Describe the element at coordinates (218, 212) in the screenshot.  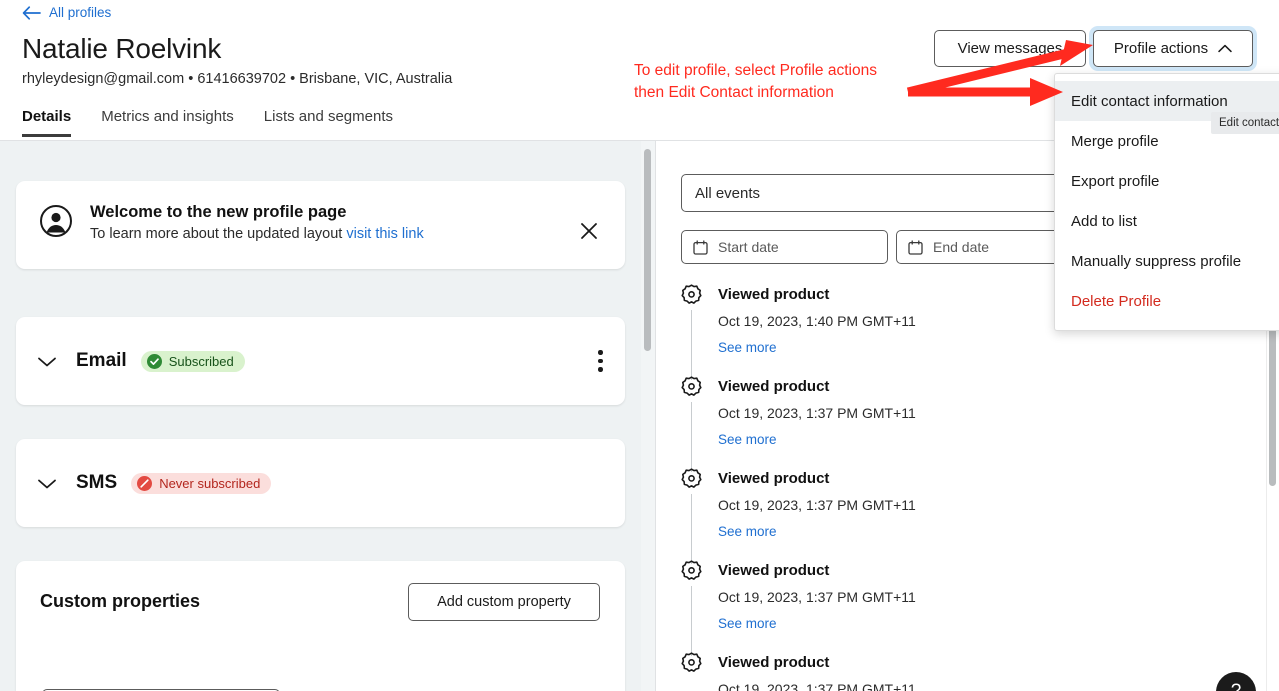
I see `welcome-card-title: Welcome to the new profile page` at that location.